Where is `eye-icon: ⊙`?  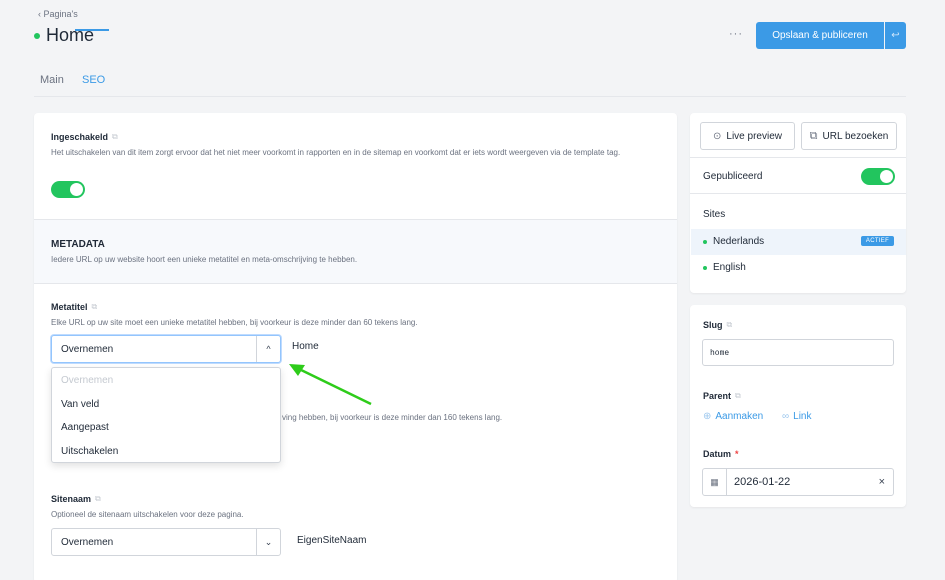 eye-icon: ⊙ is located at coordinates (717, 136).